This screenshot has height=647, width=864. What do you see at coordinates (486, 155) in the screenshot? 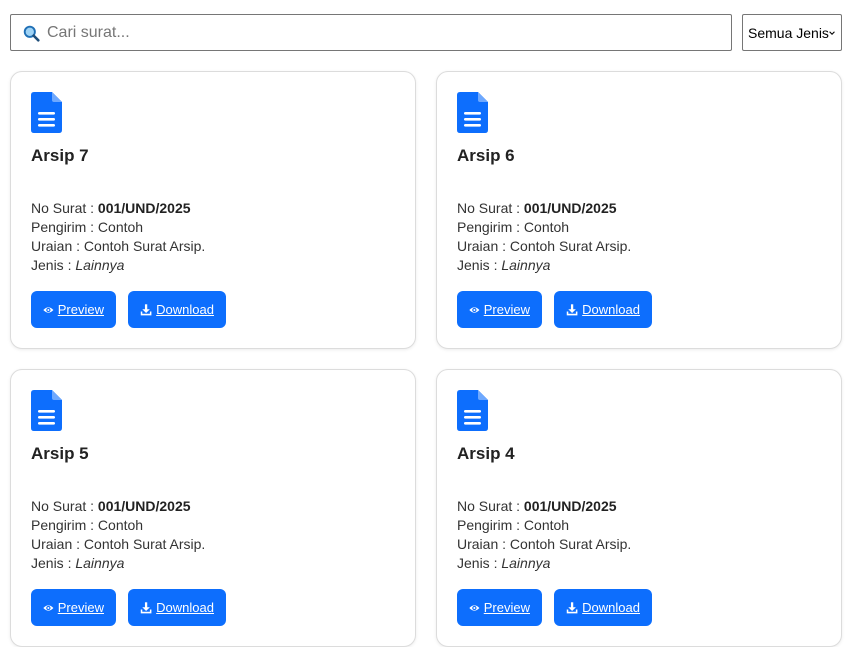
I see `card-title: Arsip 6` at bounding box center [486, 155].